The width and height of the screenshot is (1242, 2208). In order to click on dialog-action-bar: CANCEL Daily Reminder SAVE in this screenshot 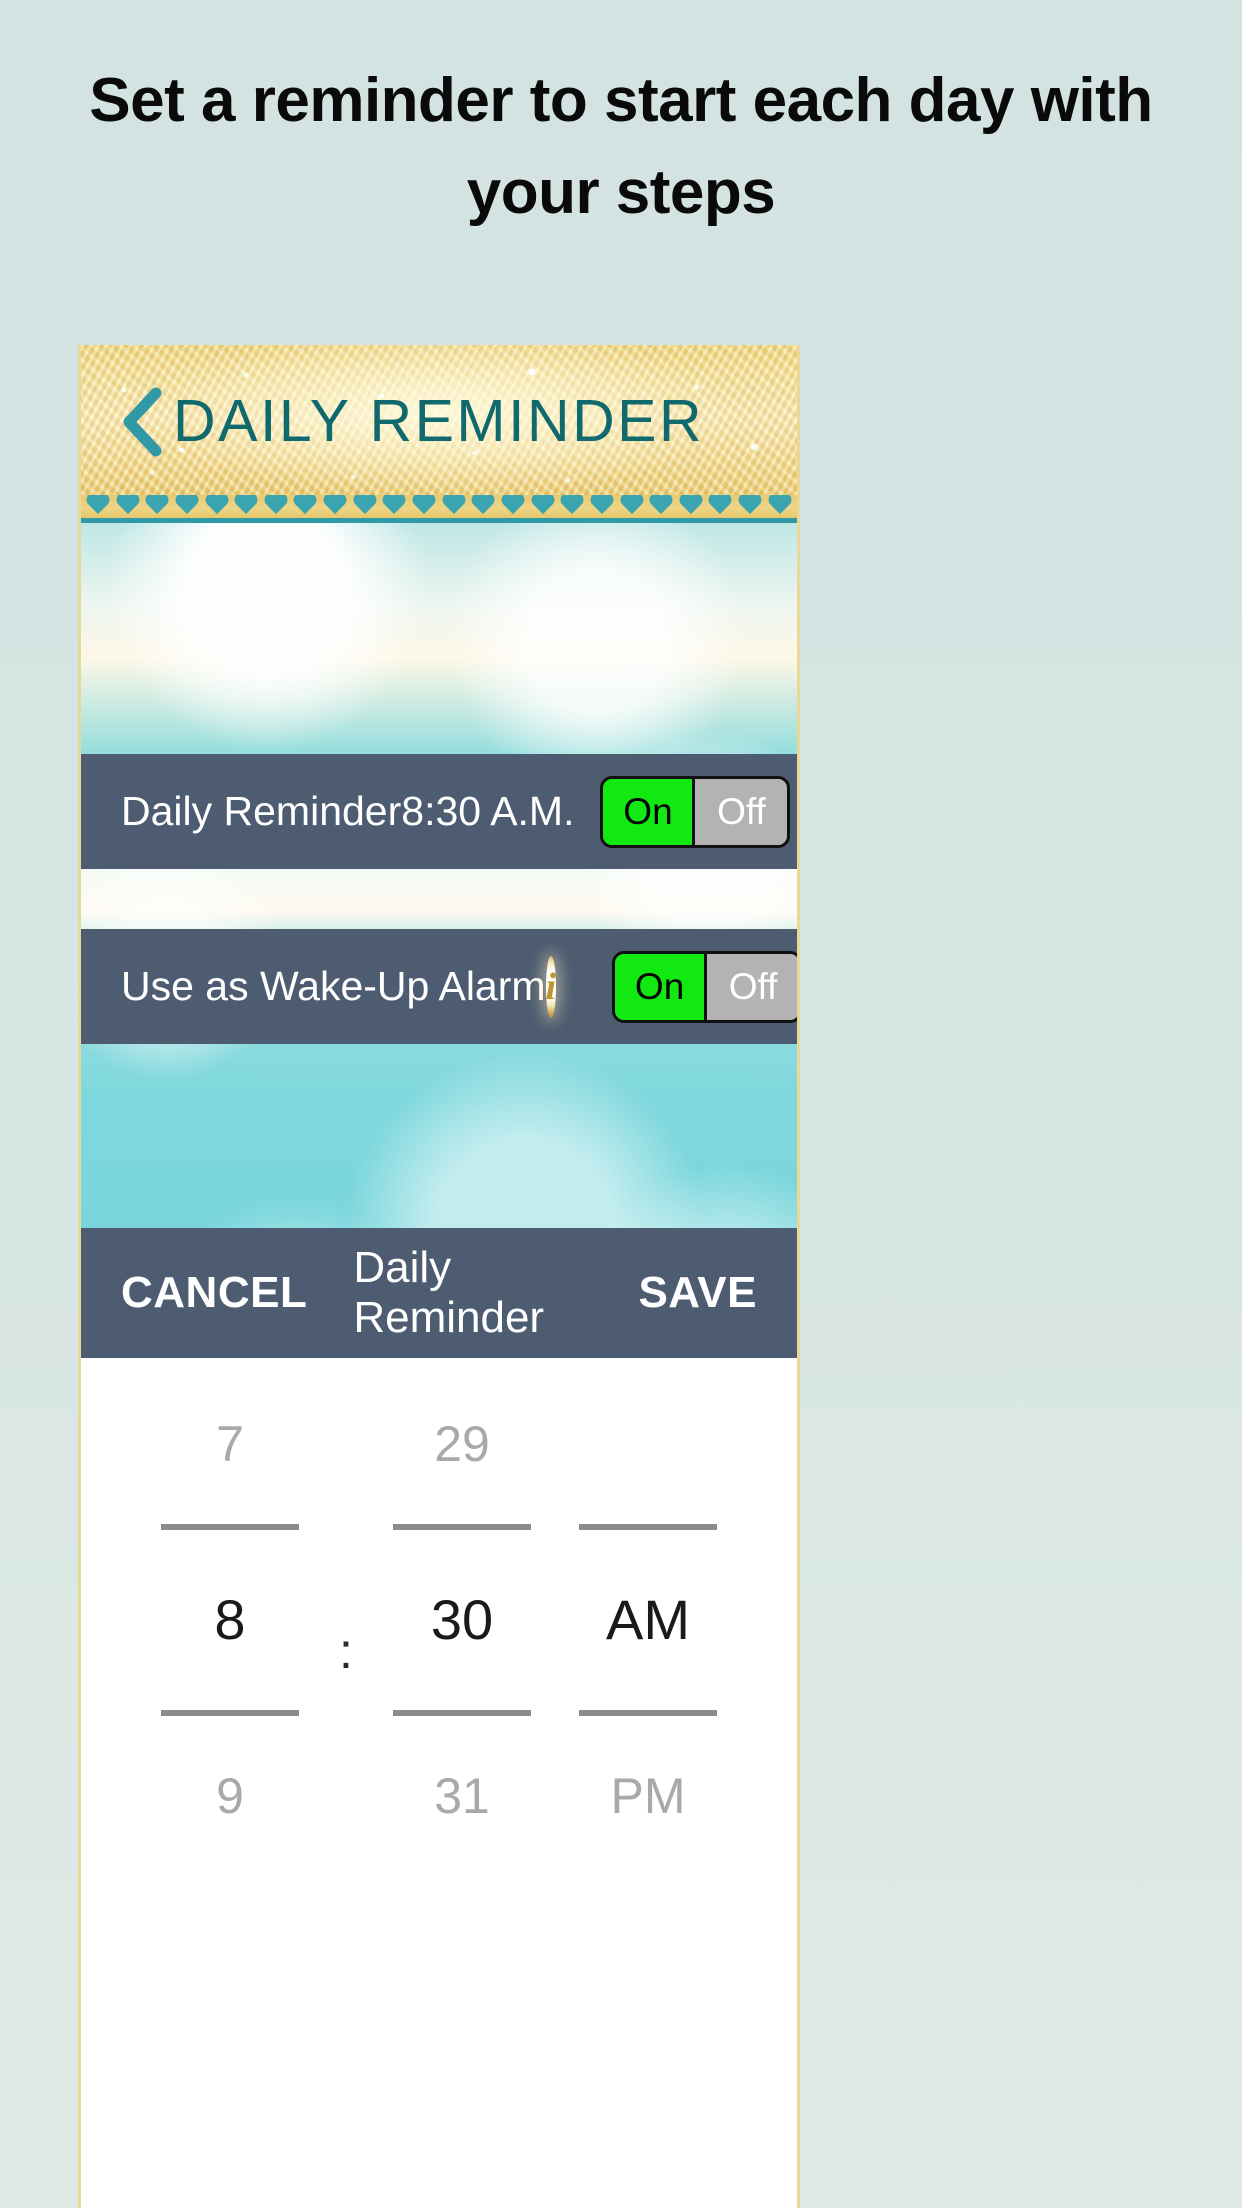, I will do `click(439, 1293)`.